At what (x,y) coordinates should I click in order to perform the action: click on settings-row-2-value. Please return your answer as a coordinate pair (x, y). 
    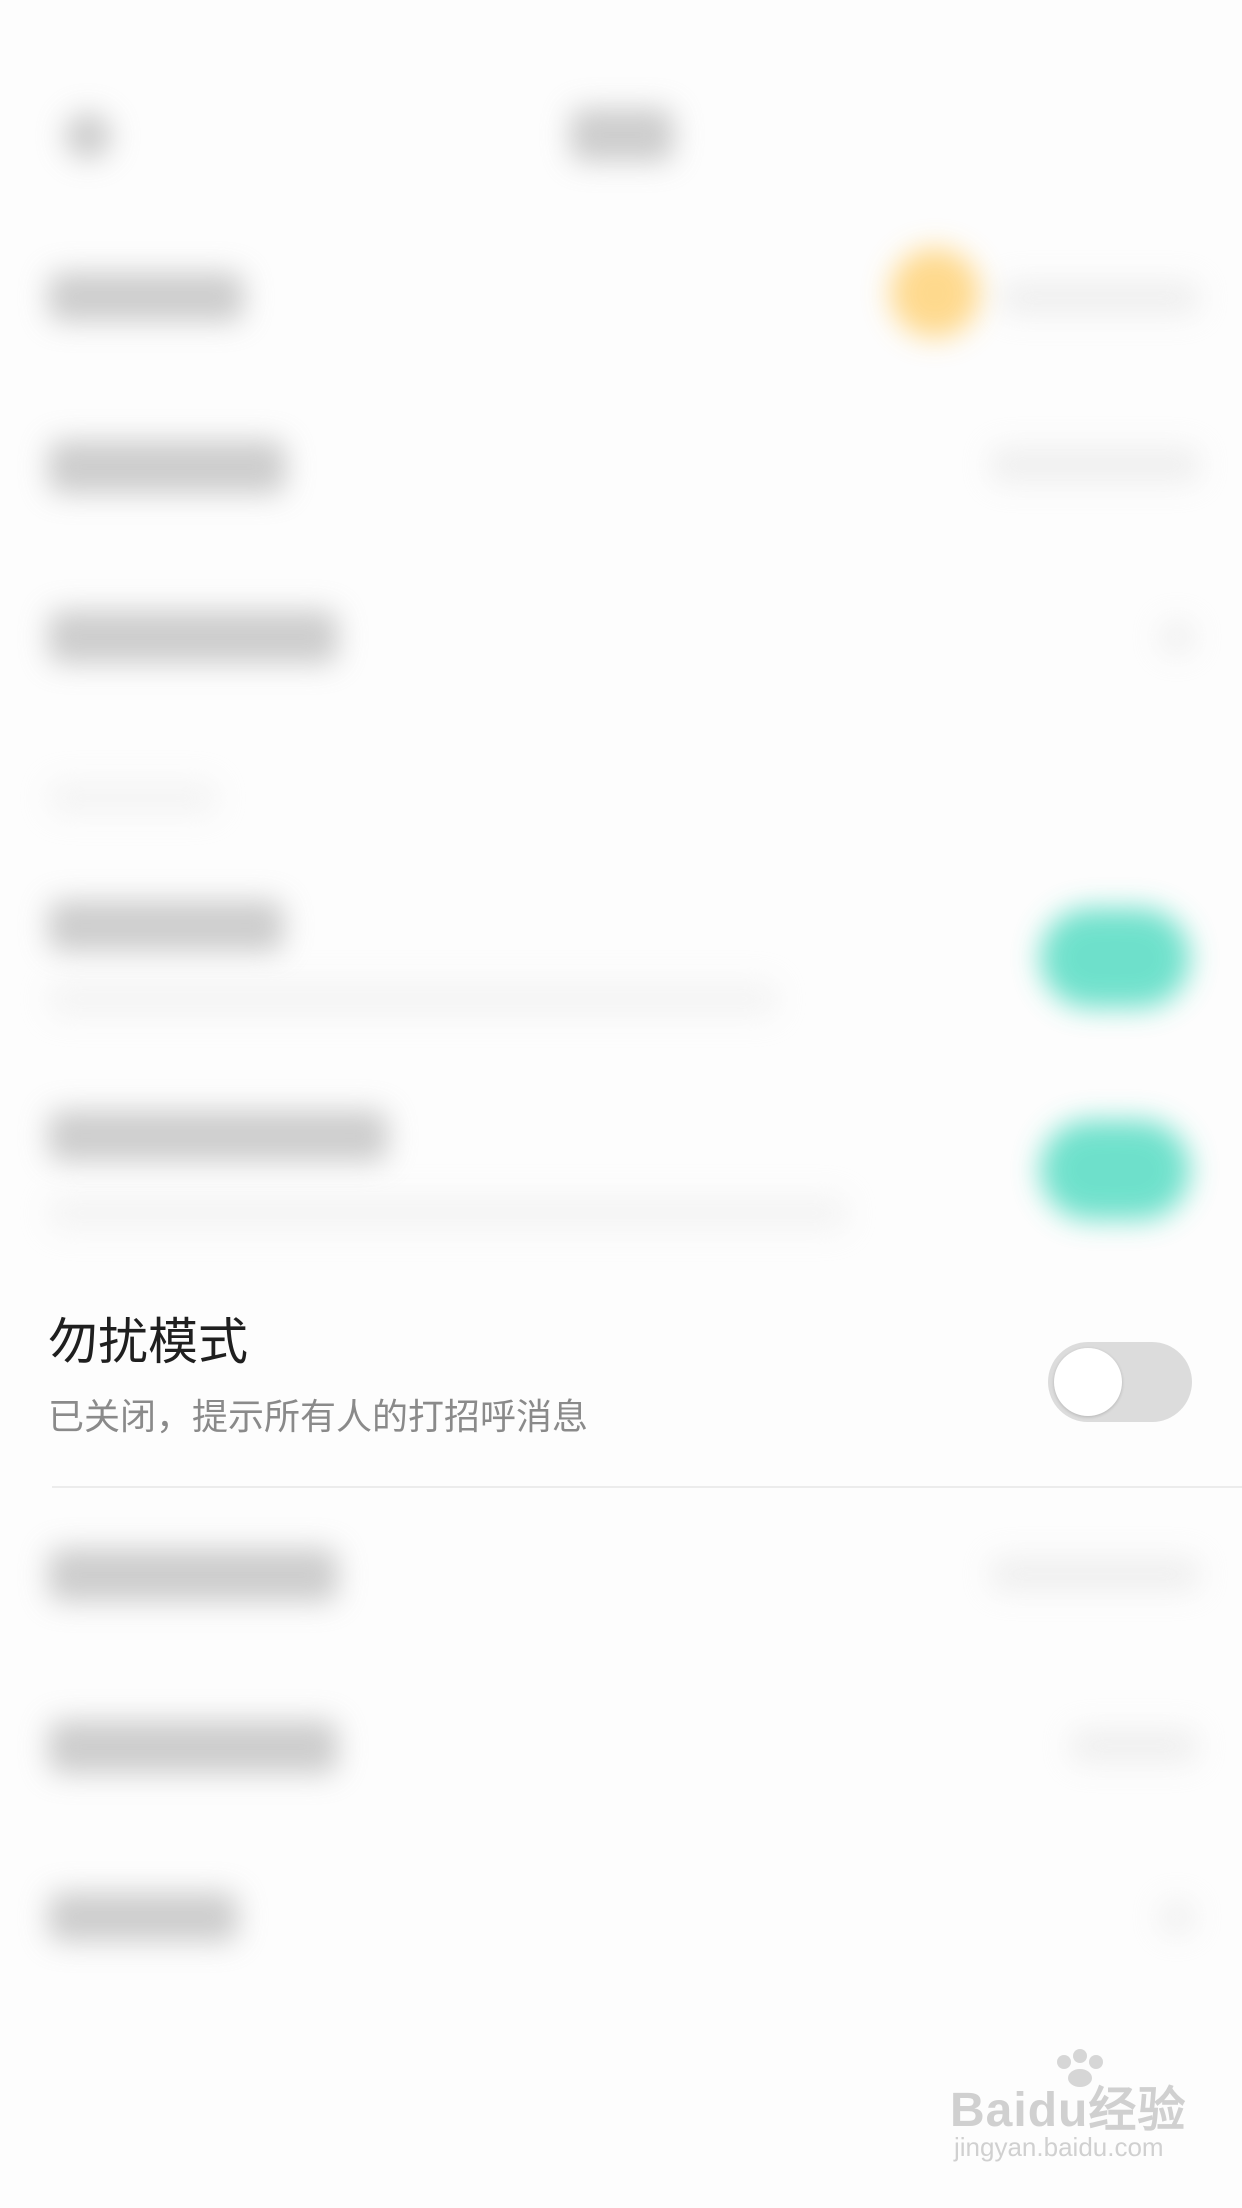
    Looking at the image, I should click on (1095, 465).